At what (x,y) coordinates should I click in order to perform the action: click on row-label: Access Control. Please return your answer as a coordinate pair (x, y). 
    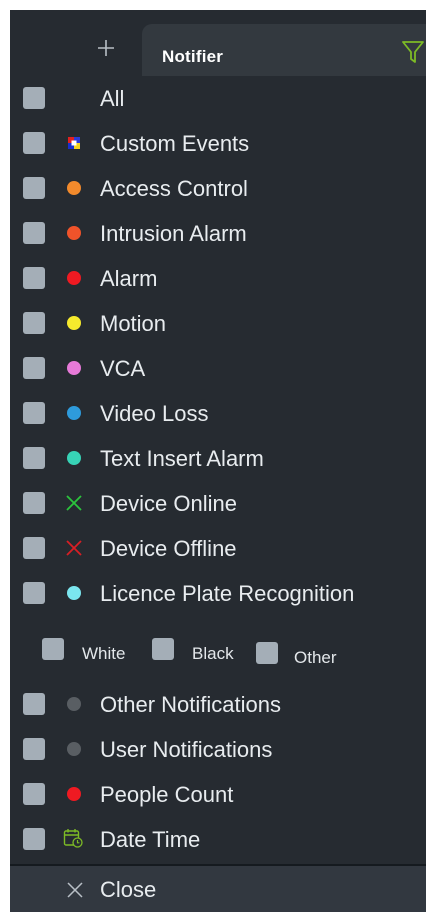
    Looking at the image, I should click on (174, 188).